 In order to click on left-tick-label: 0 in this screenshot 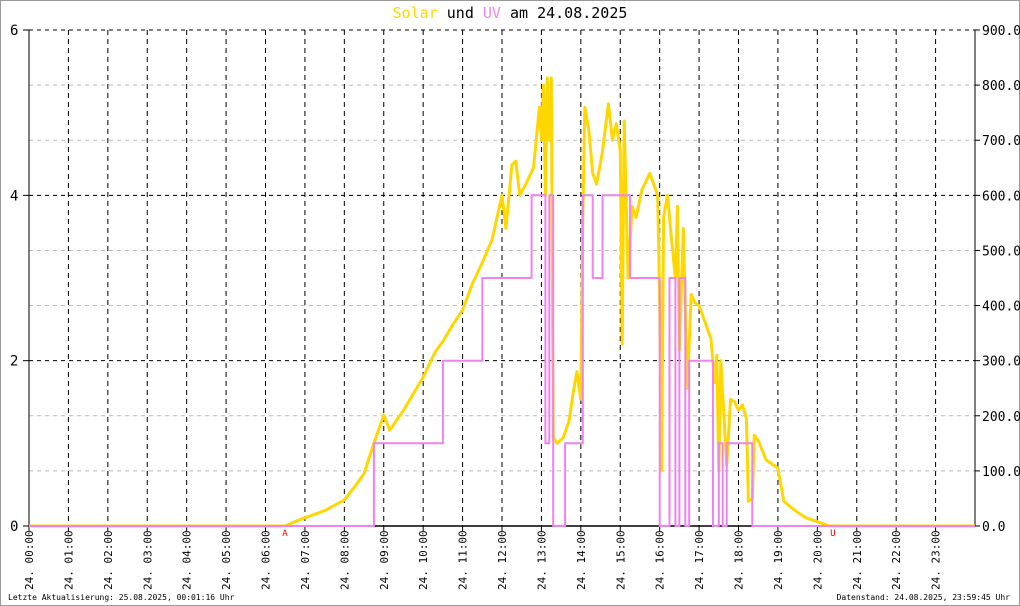, I will do `click(14, 527)`.